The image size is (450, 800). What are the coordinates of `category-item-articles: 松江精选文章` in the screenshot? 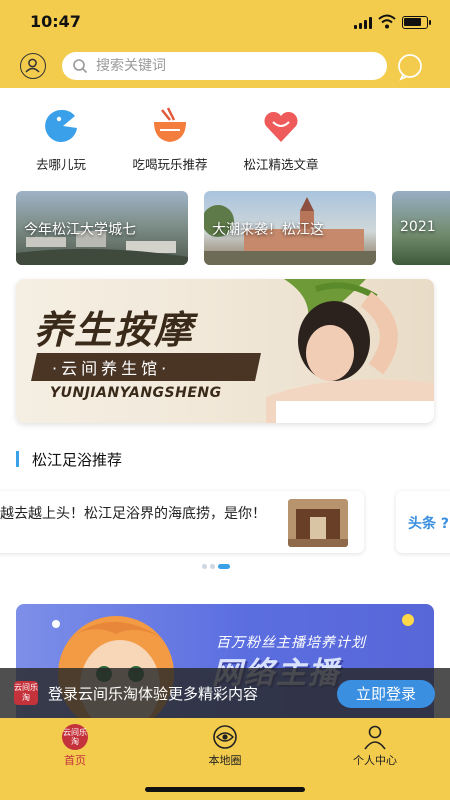 It's located at (281, 136).